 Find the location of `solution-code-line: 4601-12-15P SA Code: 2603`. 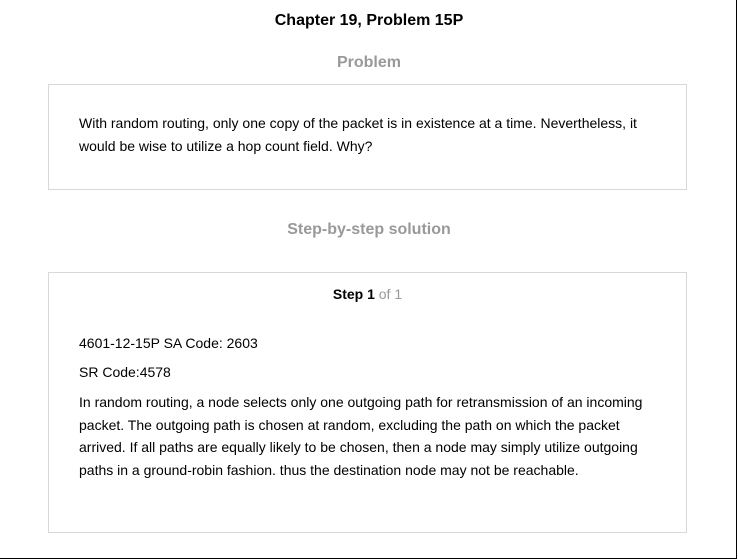

solution-code-line: 4601-12-15P SA Code: 2603 is located at coordinates (168, 343).